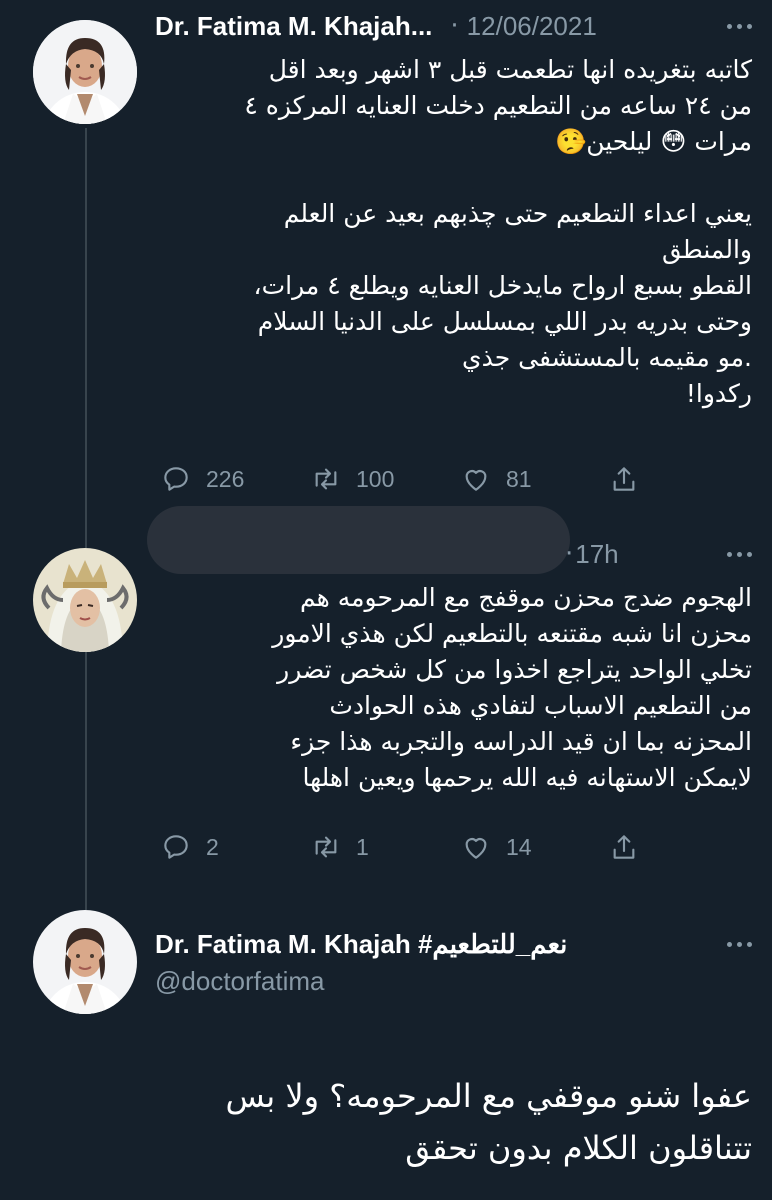 The width and height of the screenshot is (772, 1200). Describe the element at coordinates (707, 249) in the screenshot. I see `tweet-text-line: والمنطق` at that location.